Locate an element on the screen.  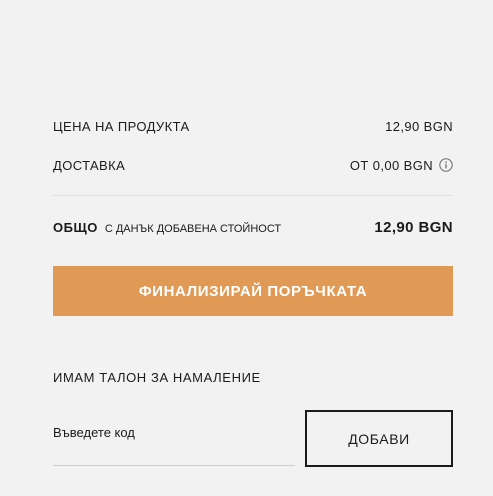
coupon-heading: ИМАМ ТАЛОН ЗА НАМАЛЕНИЕ is located at coordinates (157, 377).